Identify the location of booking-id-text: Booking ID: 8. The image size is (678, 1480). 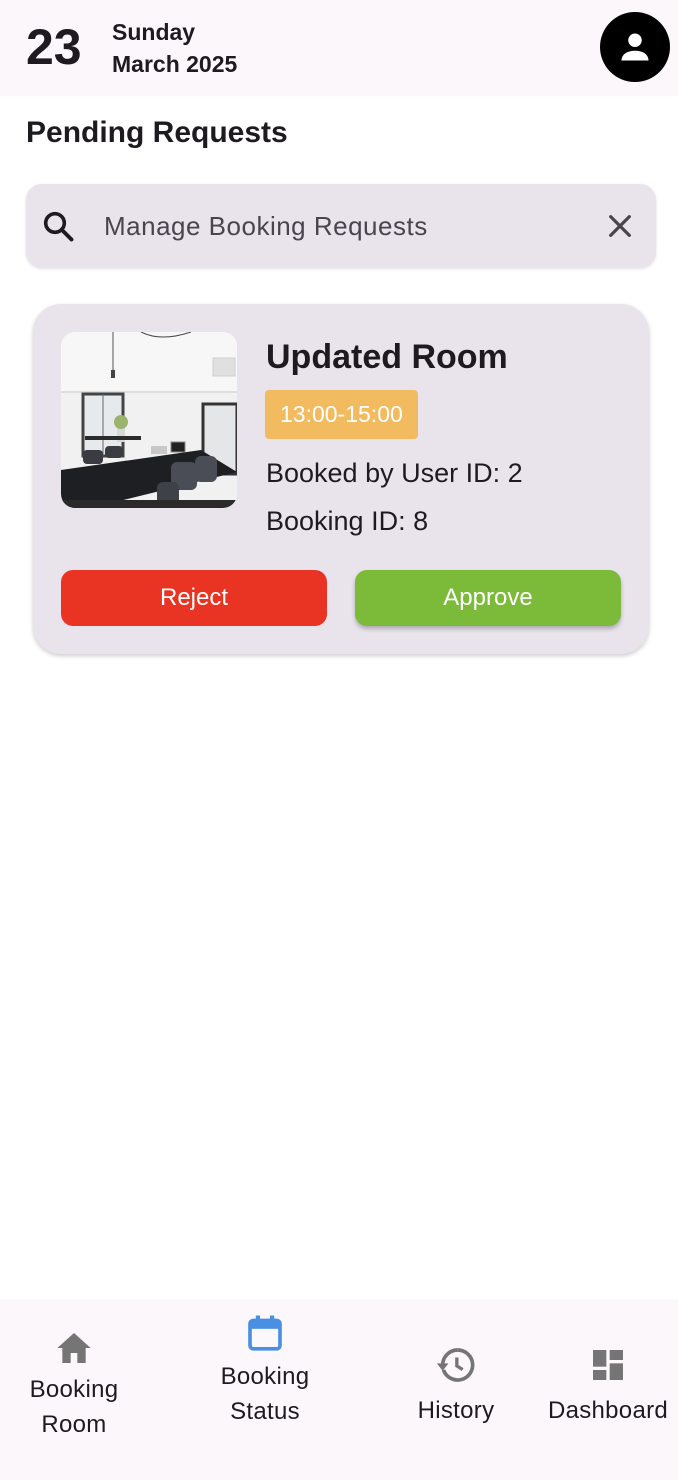
(347, 521).